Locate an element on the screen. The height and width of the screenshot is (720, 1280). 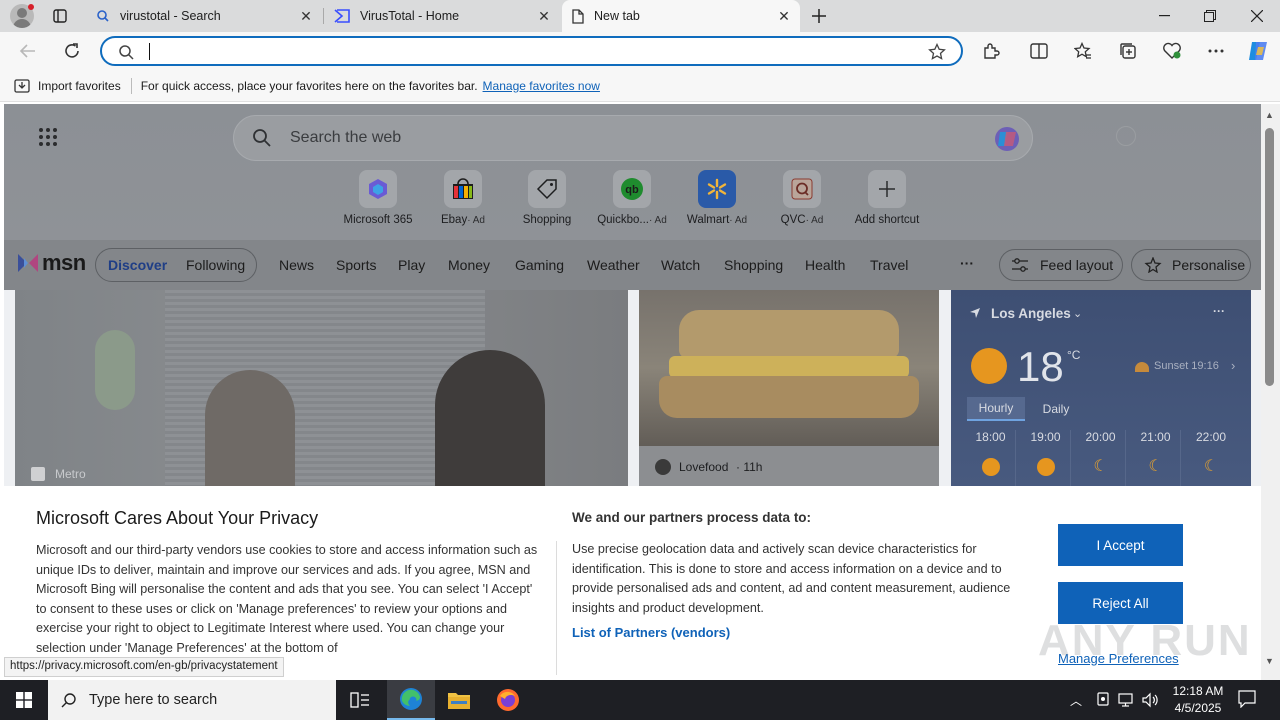
taskbar-search-placeholder: Type here to search is located at coordinates (153, 700).